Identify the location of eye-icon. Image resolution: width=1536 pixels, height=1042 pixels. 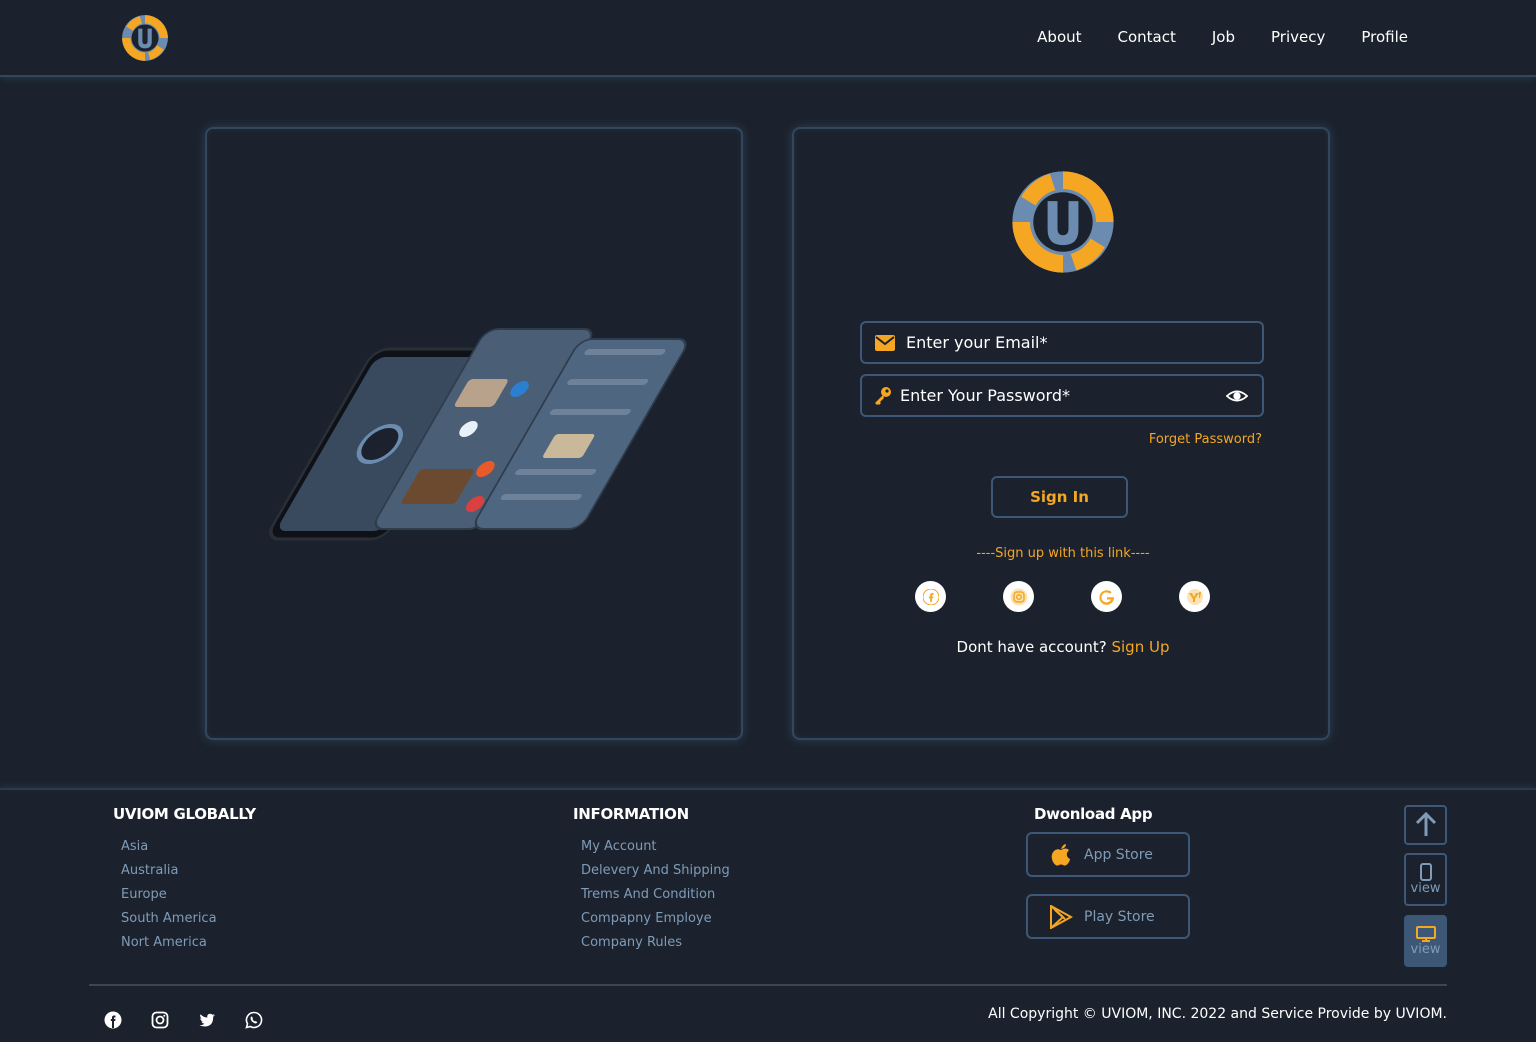
(1237, 396).